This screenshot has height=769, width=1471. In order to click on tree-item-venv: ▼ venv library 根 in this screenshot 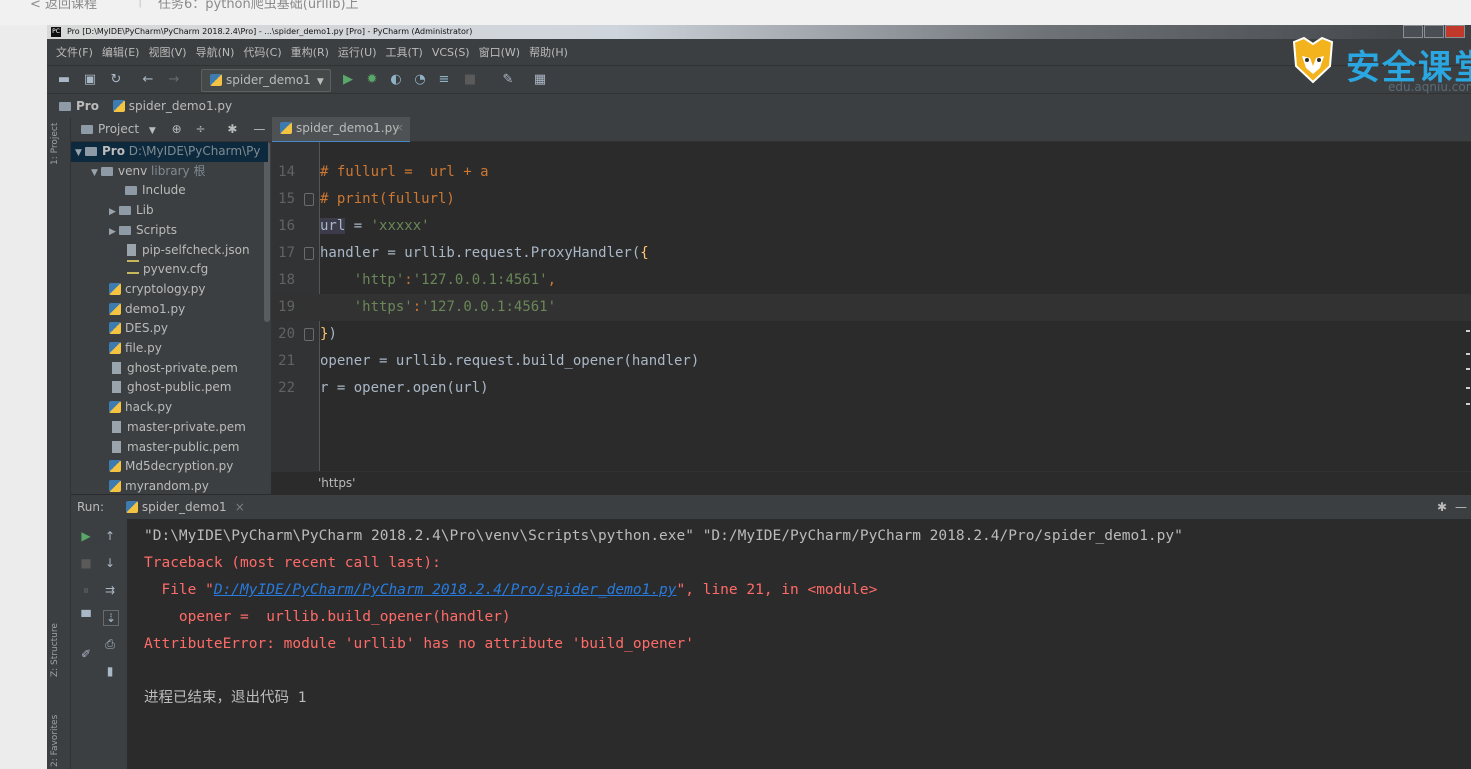, I will do `click(148, 172)`.